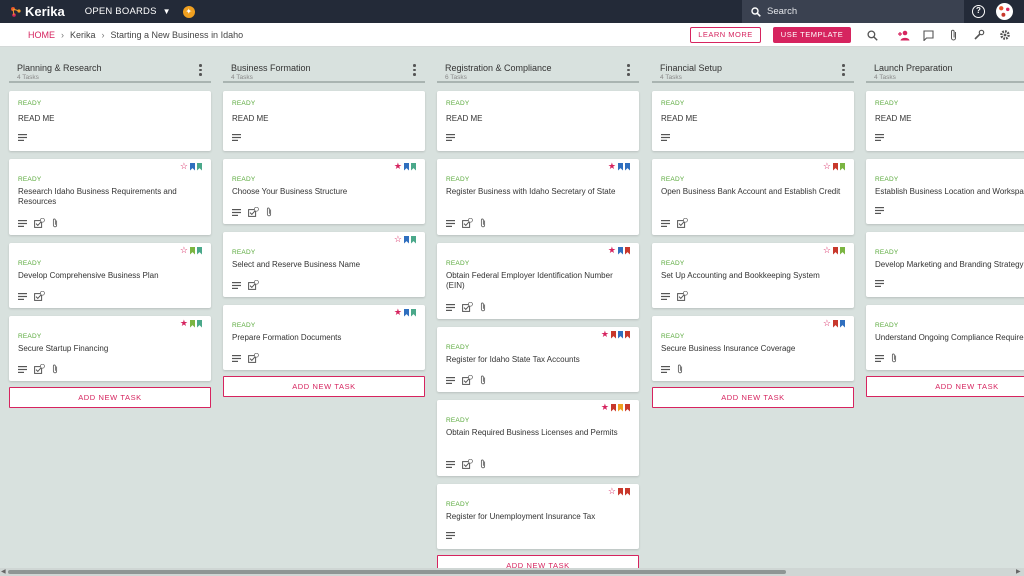  Describe the element at coordinates (853, 11) in the screenshot. I see `search-box: Search` at that location.